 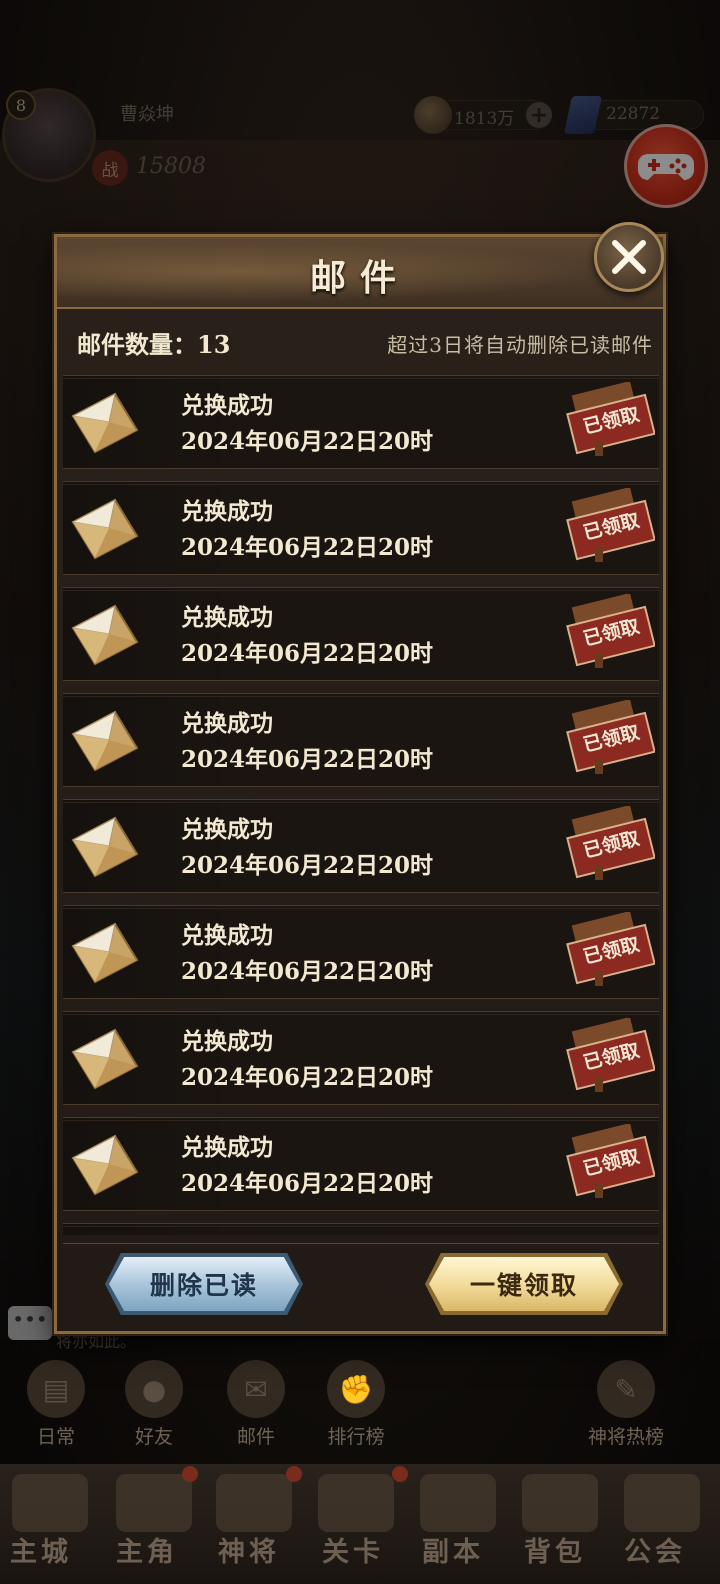 I want to click on quick-menu-ranking: ✊ 排行榜, so click(x=356, y=1404).